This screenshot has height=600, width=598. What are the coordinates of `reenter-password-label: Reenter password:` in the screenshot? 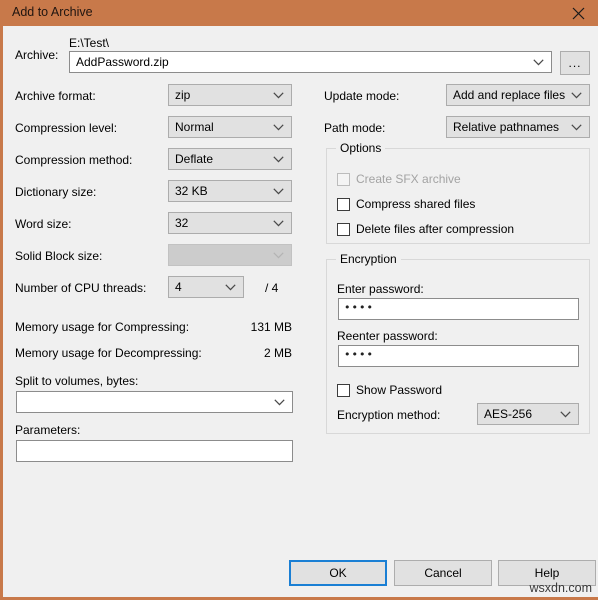 It's located at (387, 336).